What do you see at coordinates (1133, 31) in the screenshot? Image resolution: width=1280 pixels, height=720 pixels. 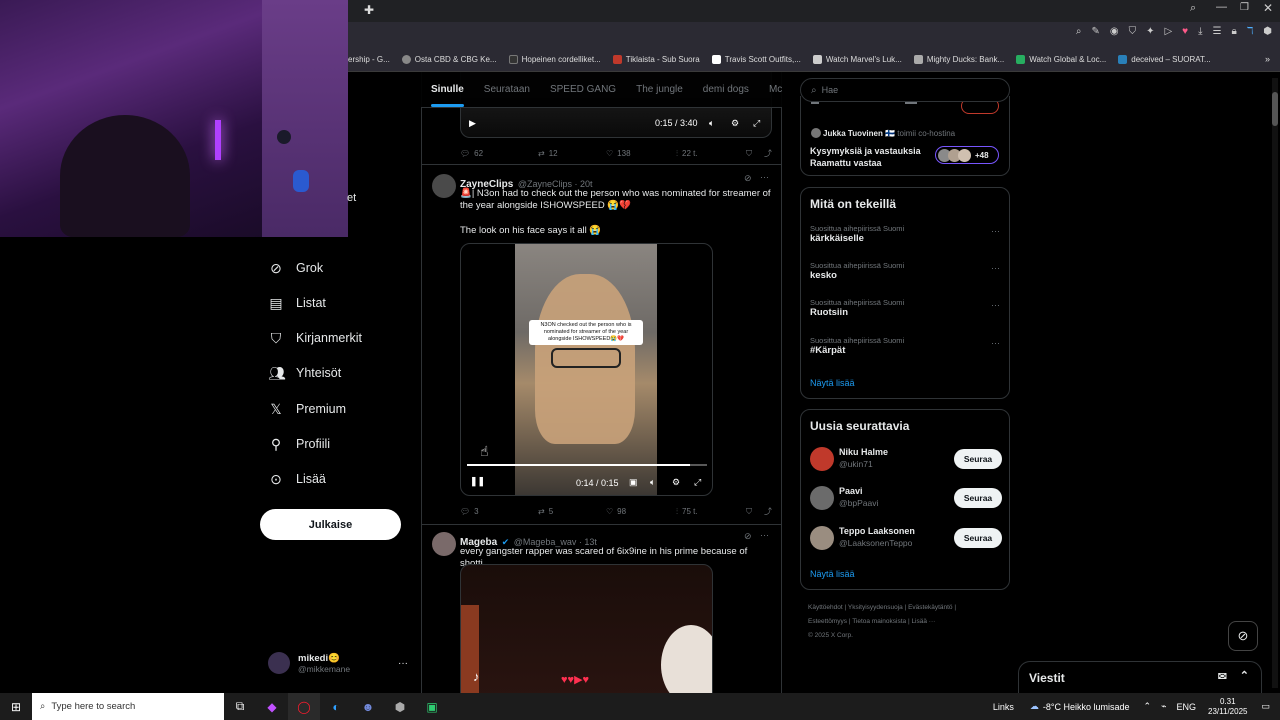 I see `shield-icon: ⛉` at bounding box center [1133, 31].